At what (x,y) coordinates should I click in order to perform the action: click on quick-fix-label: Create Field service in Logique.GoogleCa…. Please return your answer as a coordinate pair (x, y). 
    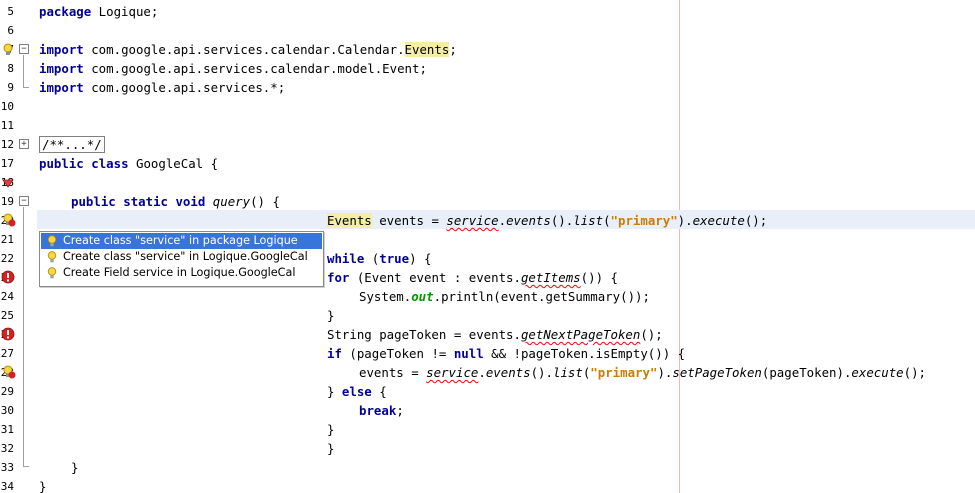
    Looking at the image, I should click on (179, 272).